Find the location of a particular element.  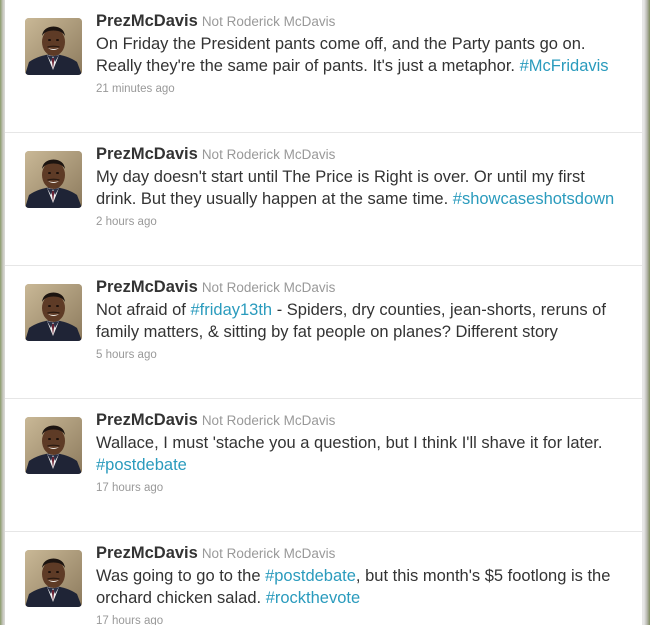

hashtag-link: #McFridavis is located at coordinates (564, 66).